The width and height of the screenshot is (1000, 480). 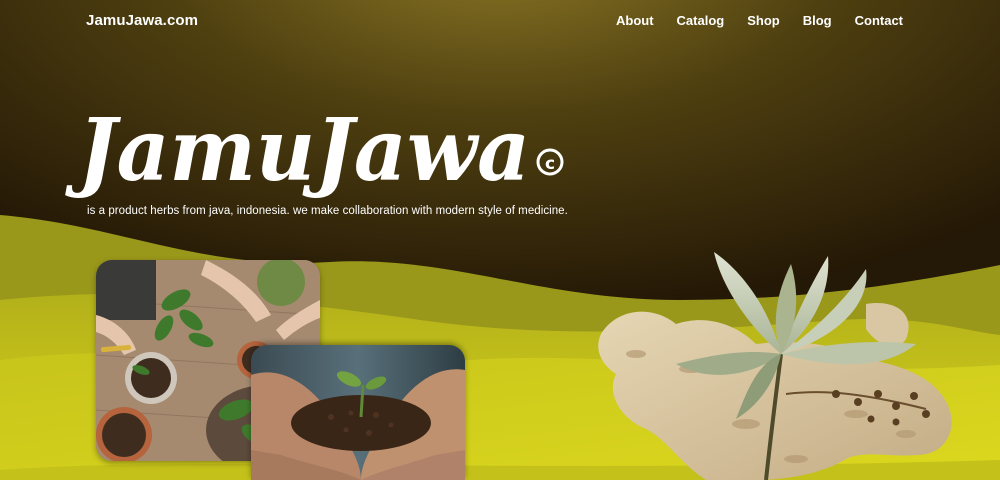 I want to click on brand-logo: JamuJawa c, so click(x=320, y=141).